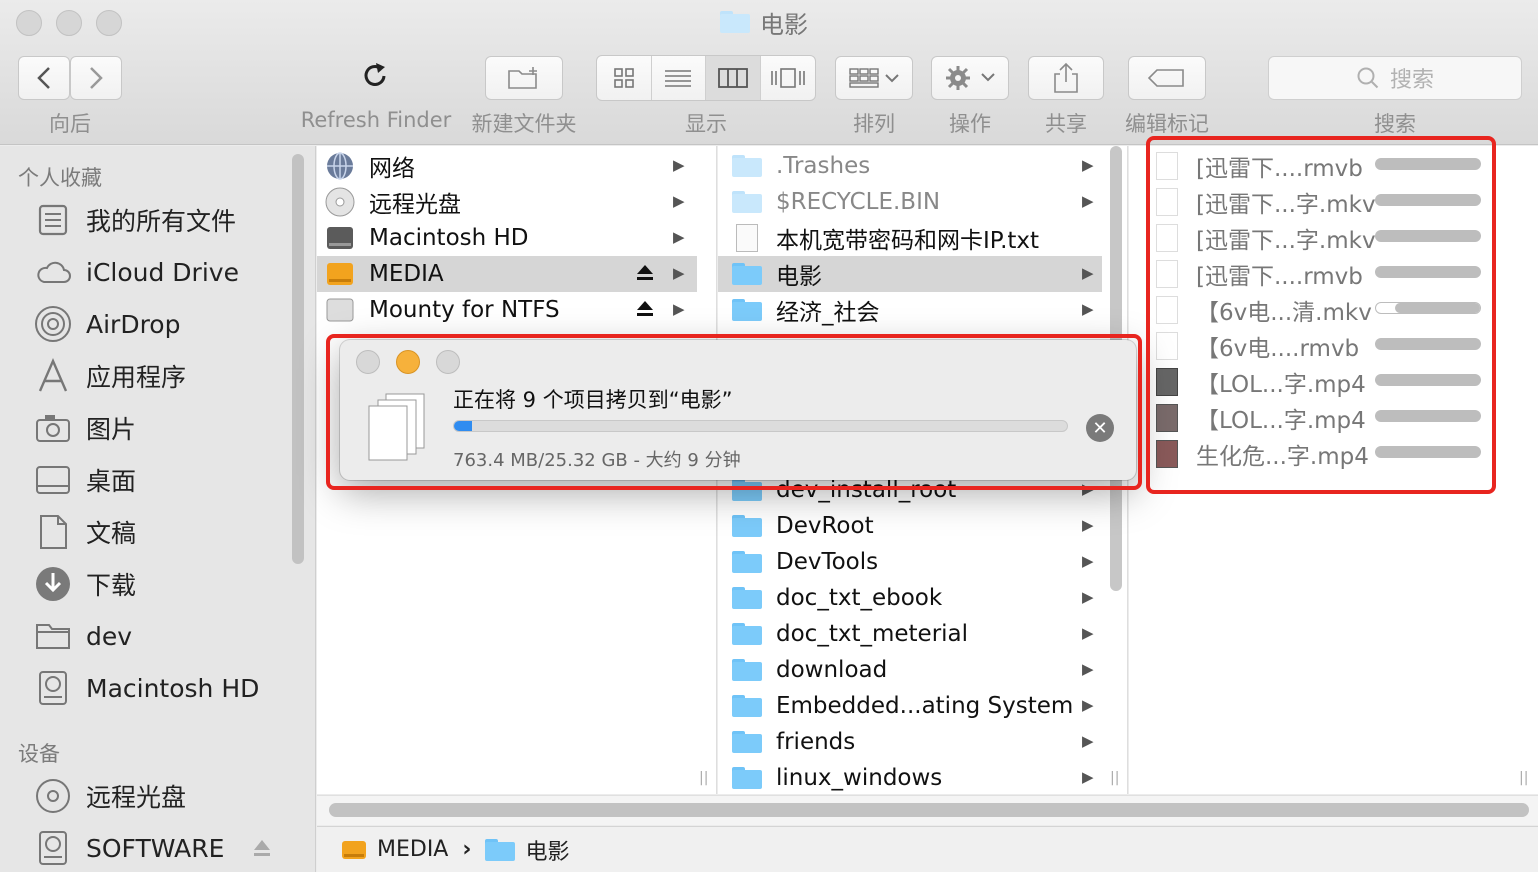 This screenshot has width=1538, height=872. What do you see at coordinates (910, 670) in the screenshot?
I see `list-item-download: download` at bounding box center [910, 670].